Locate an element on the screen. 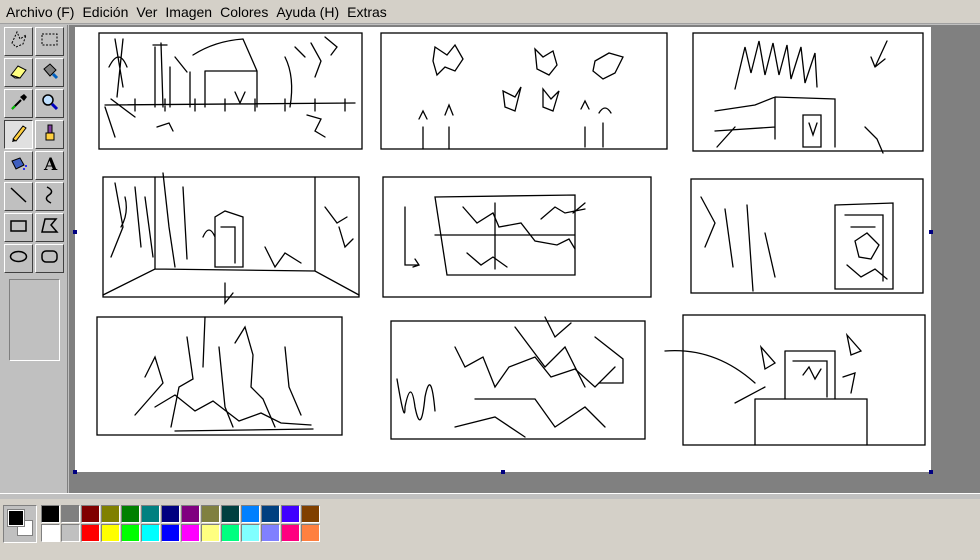 This screenshot has height=560, width=980. menu-item-2: Ver is located at coordinates (148, 12).